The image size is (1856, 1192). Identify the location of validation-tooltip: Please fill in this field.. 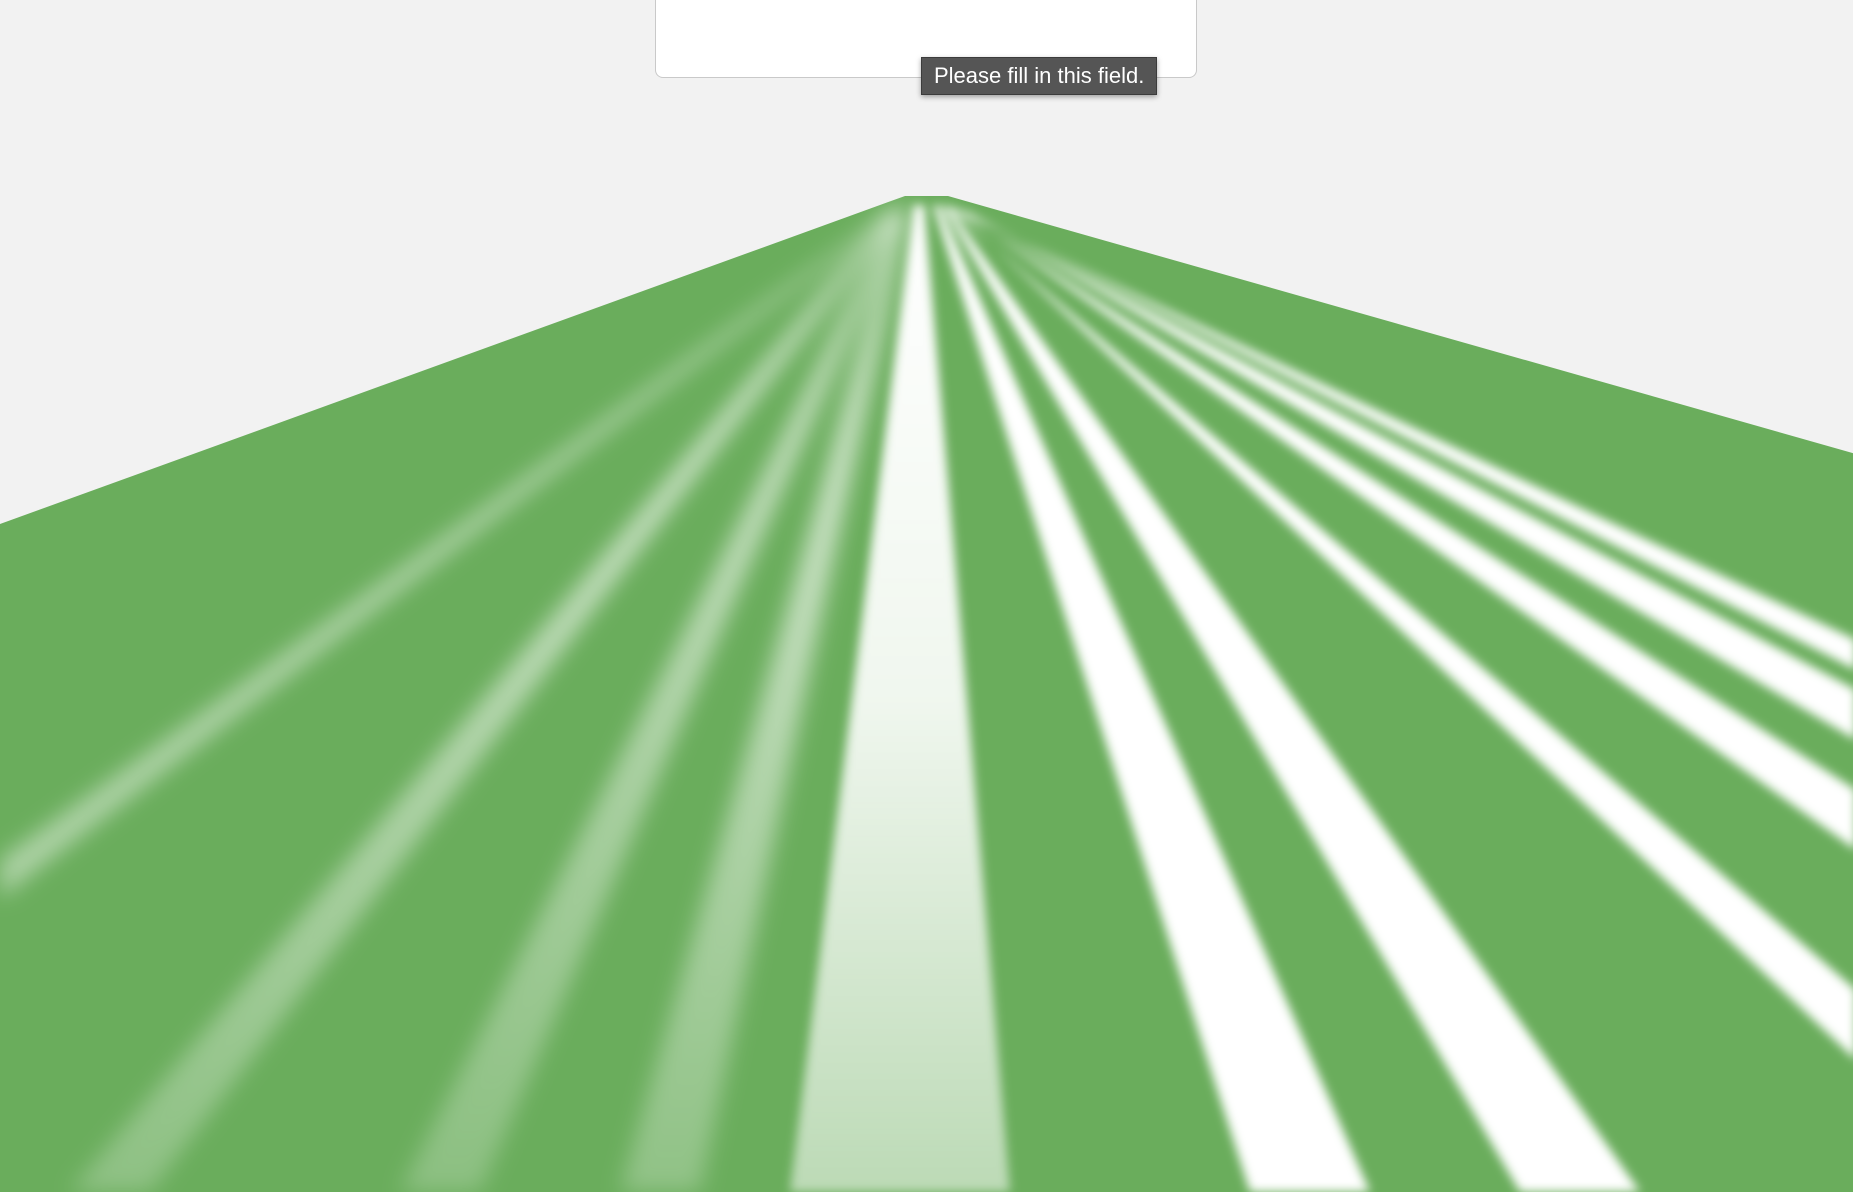
(1039, 76).